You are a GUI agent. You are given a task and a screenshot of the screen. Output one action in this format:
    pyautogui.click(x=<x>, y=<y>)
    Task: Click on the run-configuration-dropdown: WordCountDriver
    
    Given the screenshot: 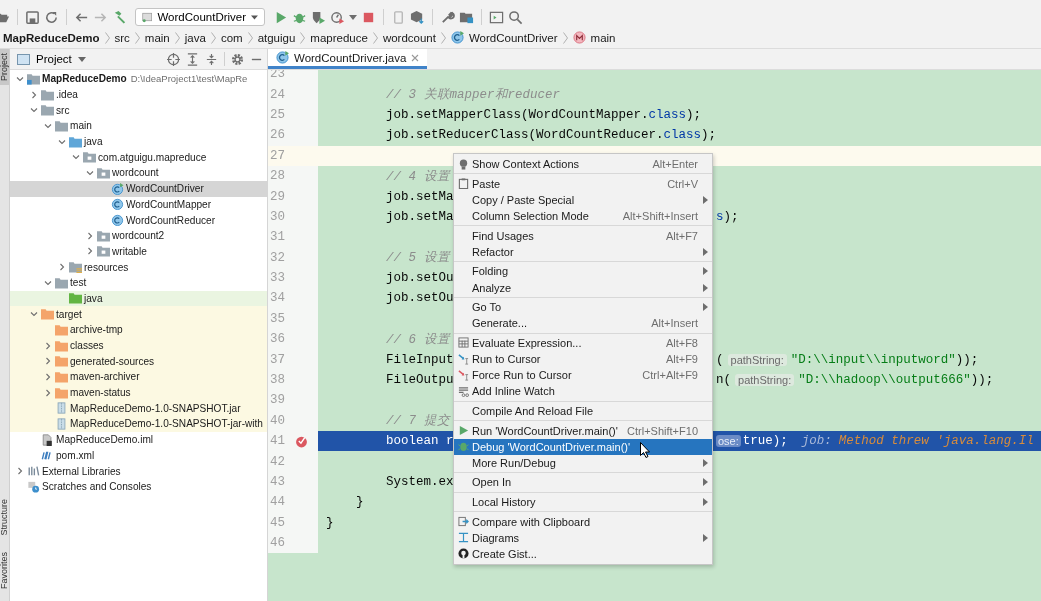 What is the action you would take?
    pyautogui.click(x=200, y=17)
    